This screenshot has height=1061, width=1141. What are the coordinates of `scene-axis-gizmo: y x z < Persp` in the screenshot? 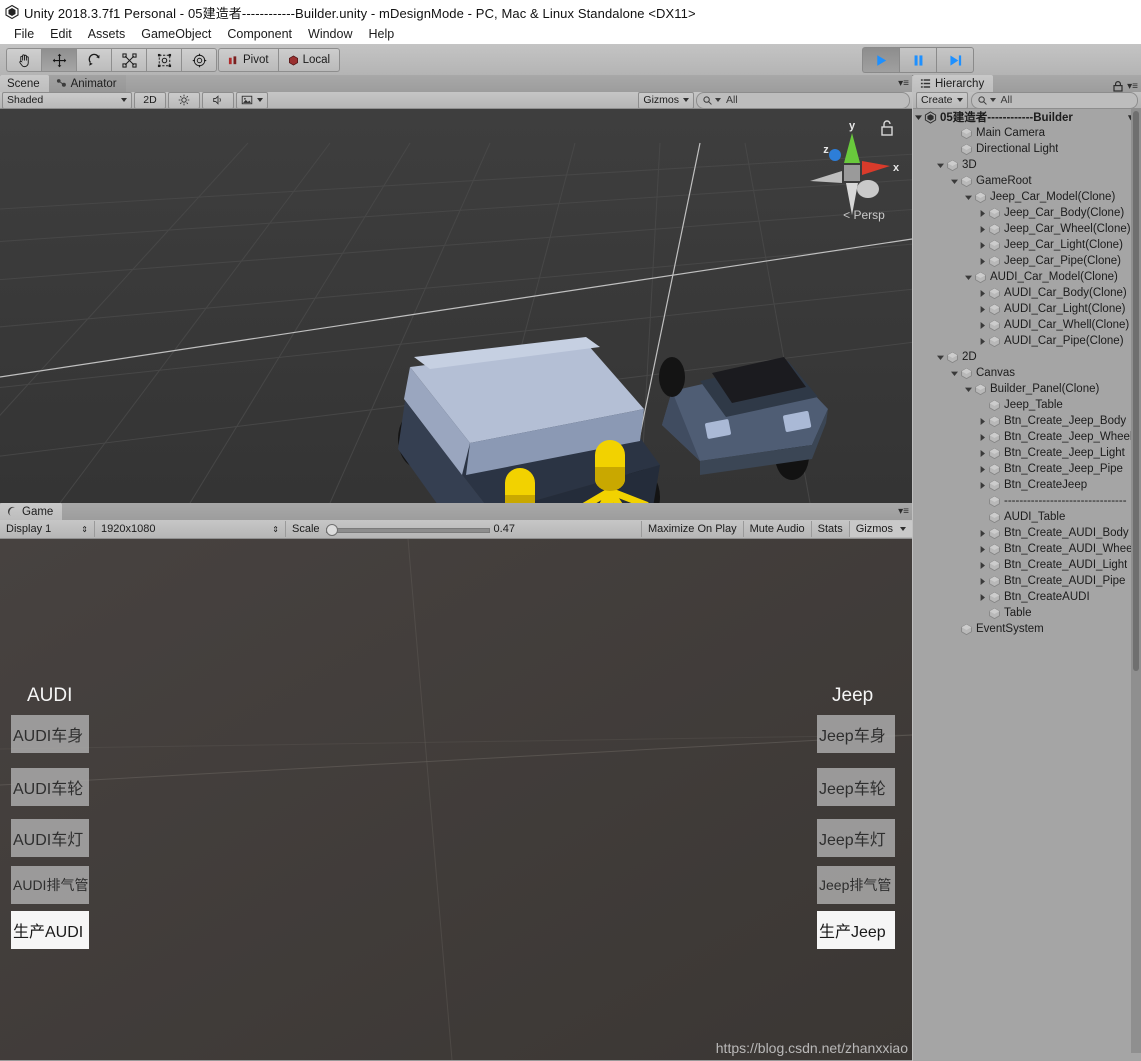 It's located at (852, 174).